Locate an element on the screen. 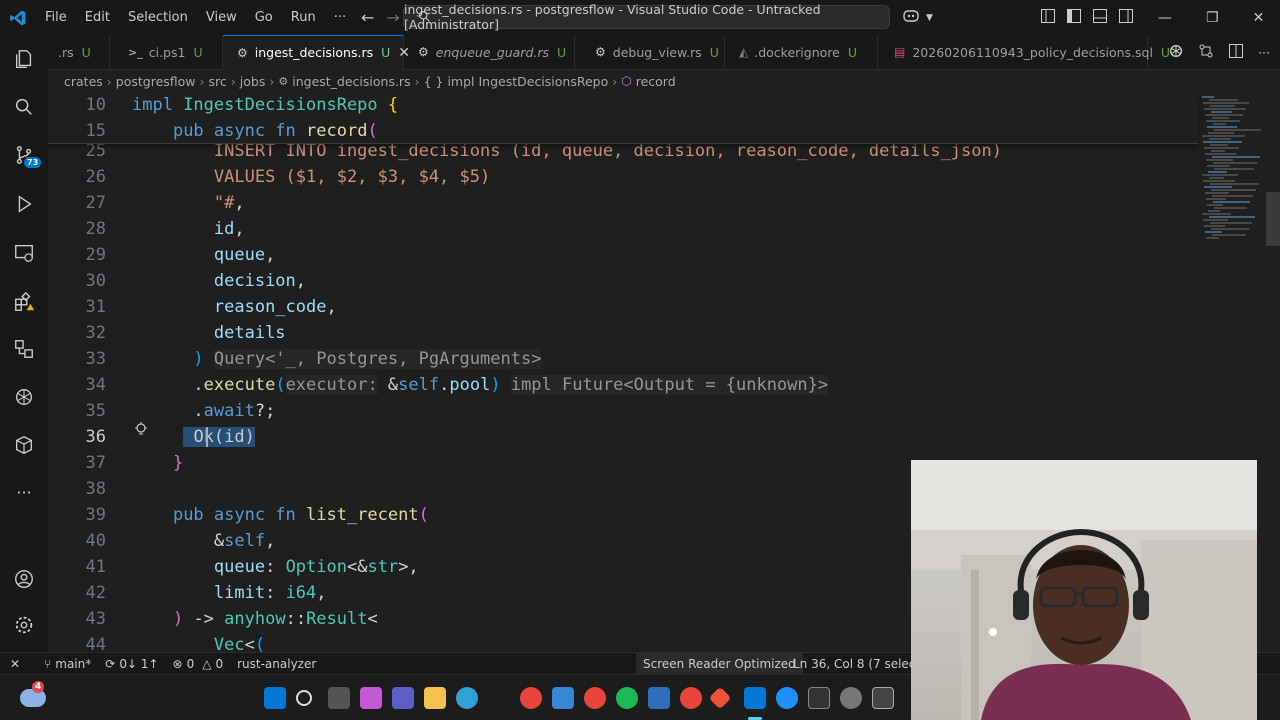  lightbulb-icon is located at coordinates (141, 431).